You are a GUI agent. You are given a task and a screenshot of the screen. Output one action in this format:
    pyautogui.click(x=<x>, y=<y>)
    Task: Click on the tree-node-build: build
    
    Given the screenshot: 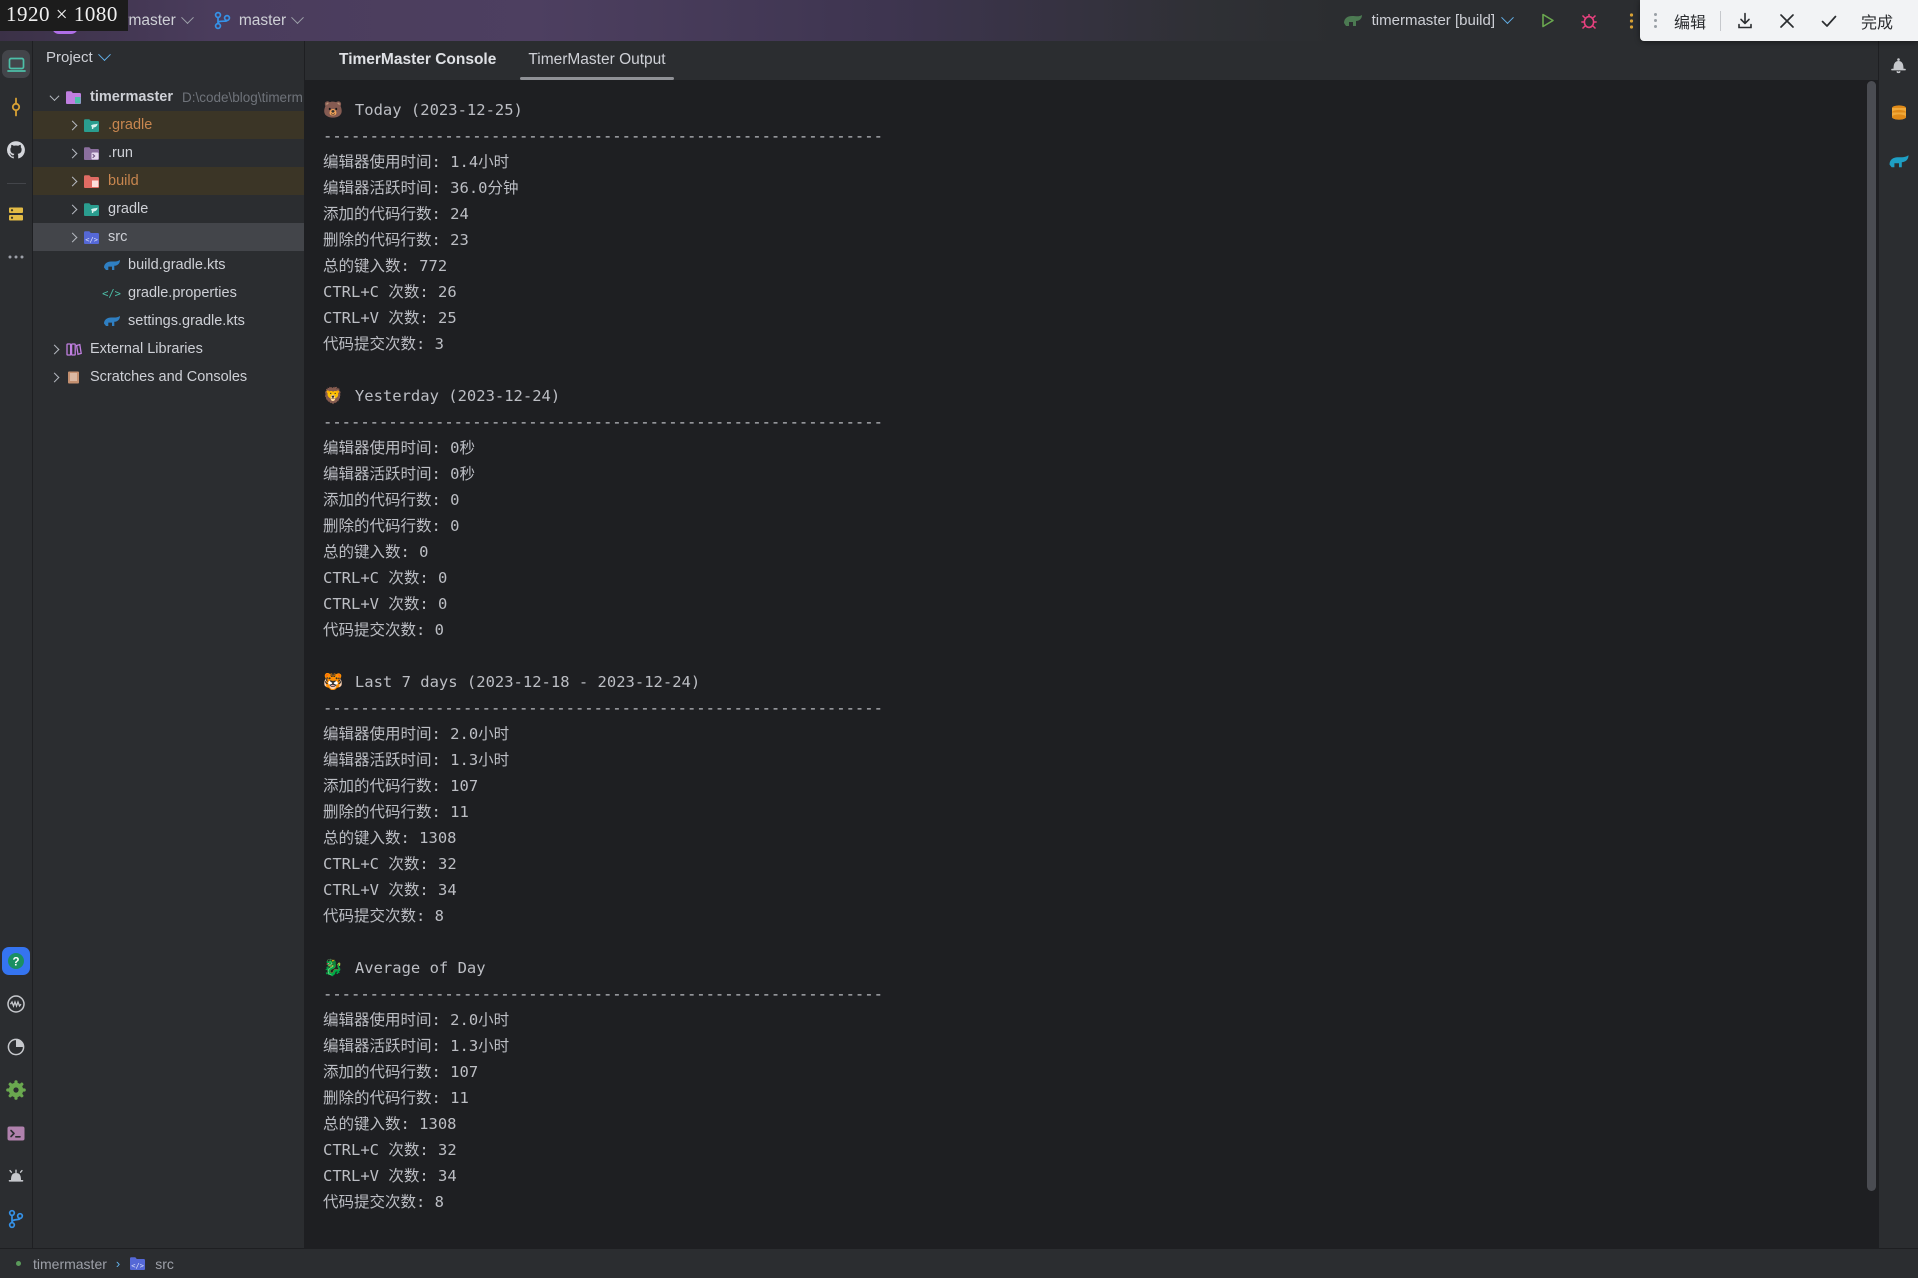 What is the action you would take?
    pyautogui.click(x=168, y=181)
    